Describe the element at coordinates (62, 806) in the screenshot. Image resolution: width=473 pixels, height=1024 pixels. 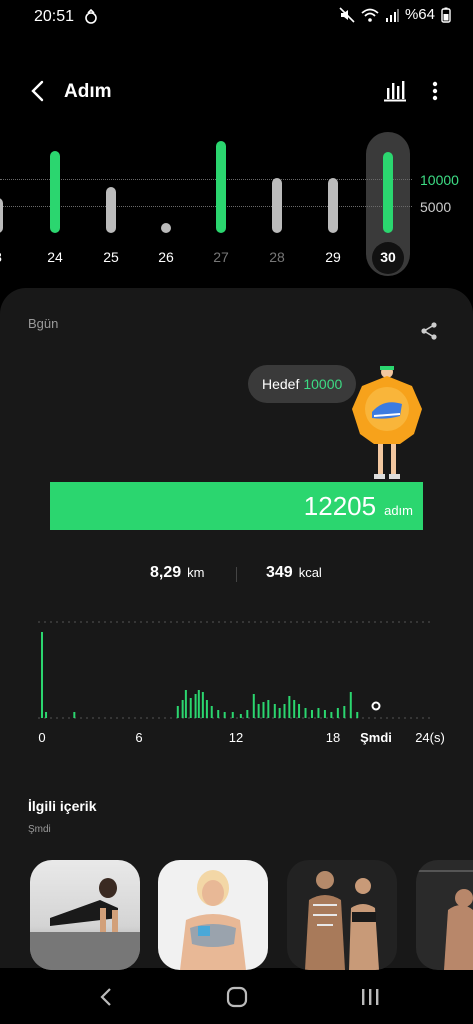
I see `related-content-title: İlgili içerik` at that location.